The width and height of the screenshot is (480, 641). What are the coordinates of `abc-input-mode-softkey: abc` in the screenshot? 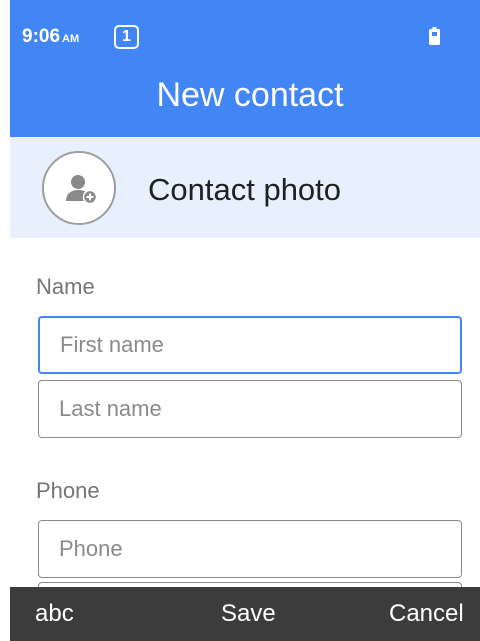 It's located at (54, 614).